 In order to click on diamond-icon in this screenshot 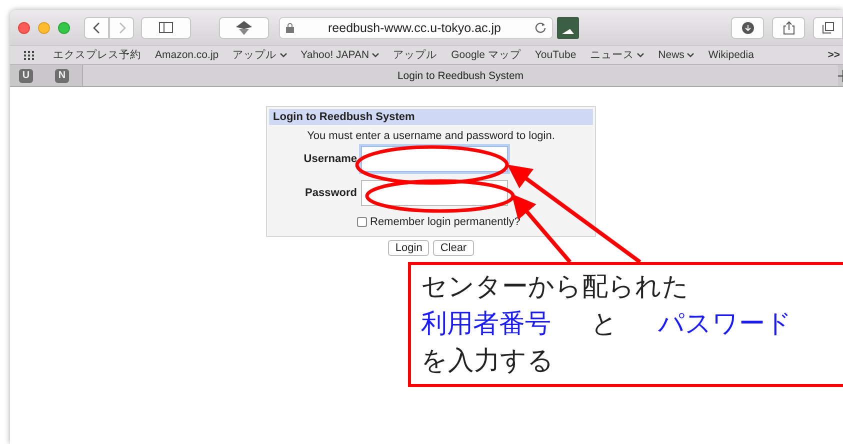, I will do `click(244, 27)`.